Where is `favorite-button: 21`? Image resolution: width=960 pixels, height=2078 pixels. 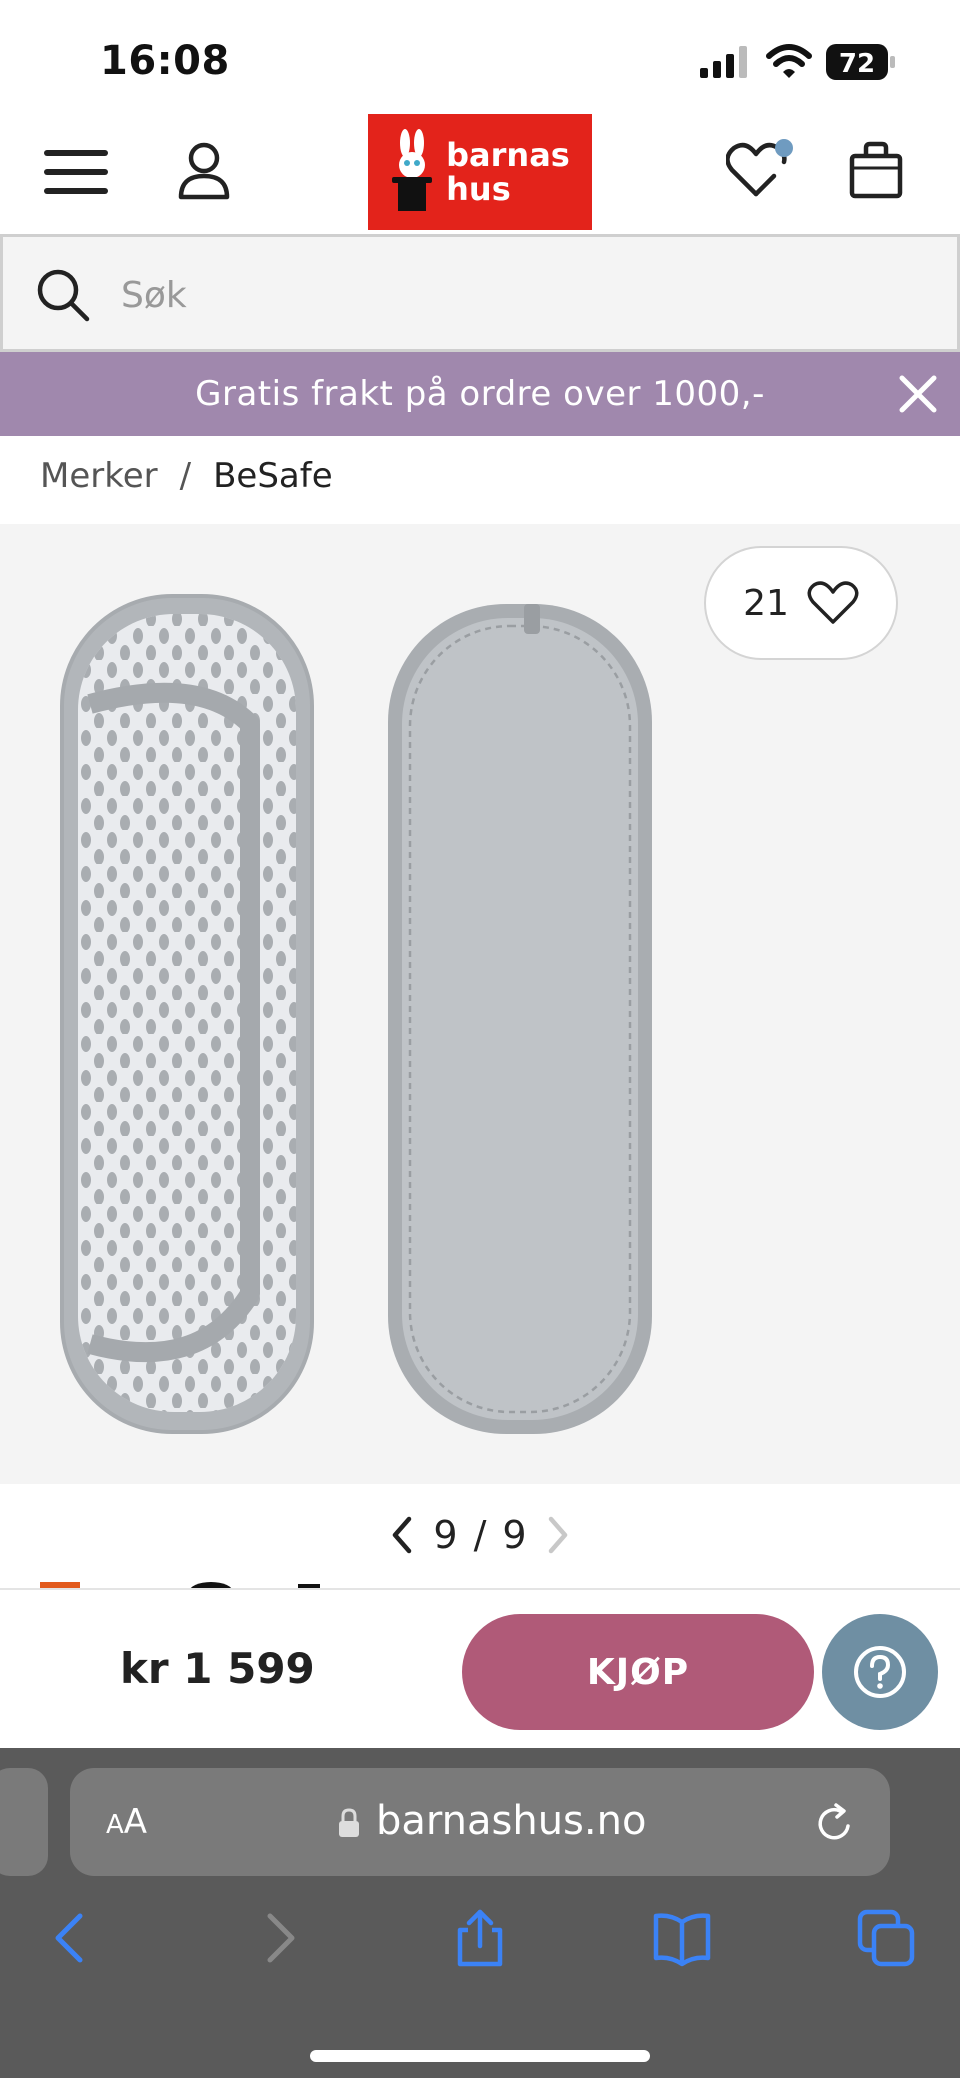
favorite-button: 21 is located at coordinates (801, 603).